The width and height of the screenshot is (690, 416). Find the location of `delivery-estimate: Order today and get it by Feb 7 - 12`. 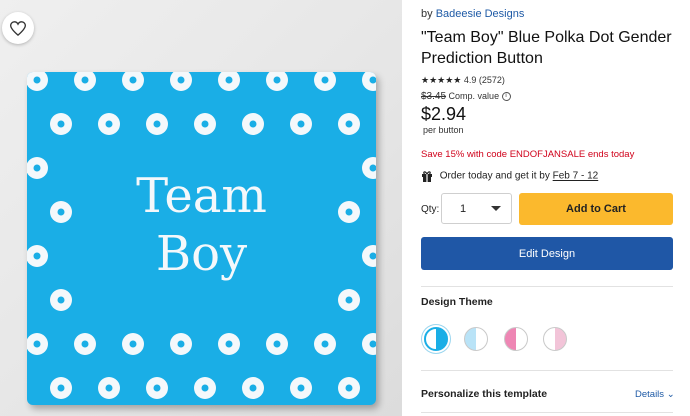

delivery-estimate: Order today and get it by Feb 7 - 12 is located at coordinates (509, 176).